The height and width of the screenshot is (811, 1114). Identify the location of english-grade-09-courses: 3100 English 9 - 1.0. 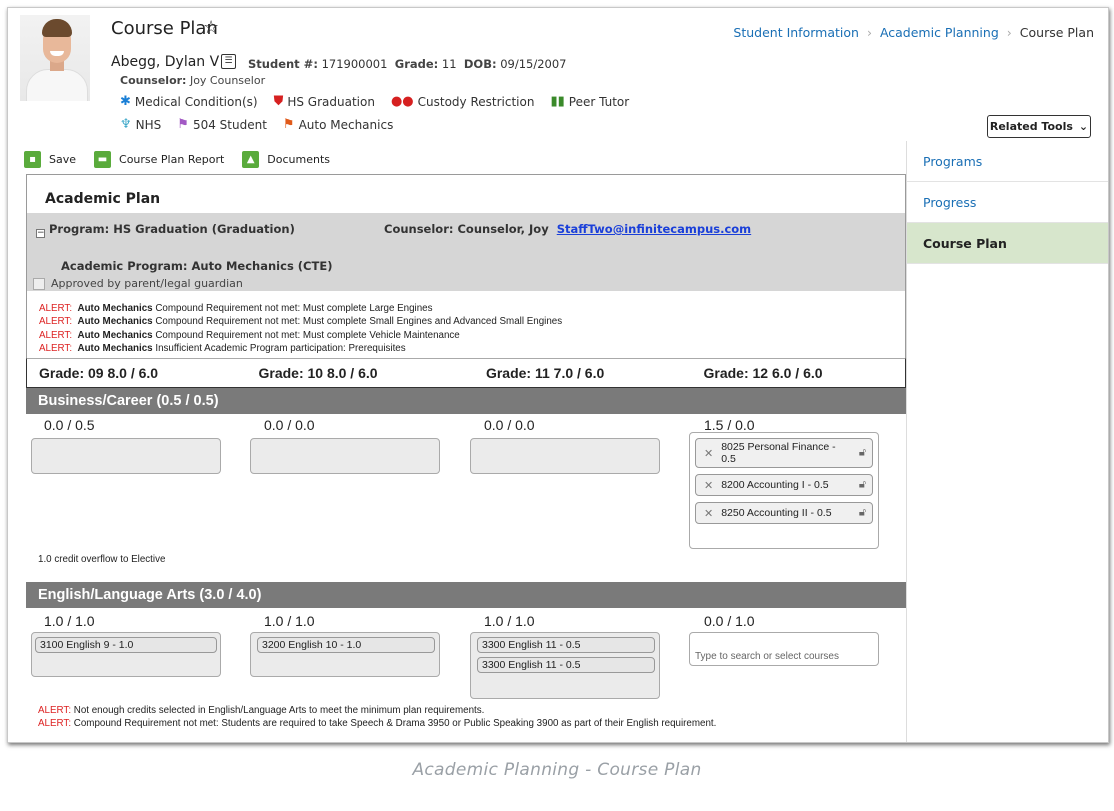
(126, 654).